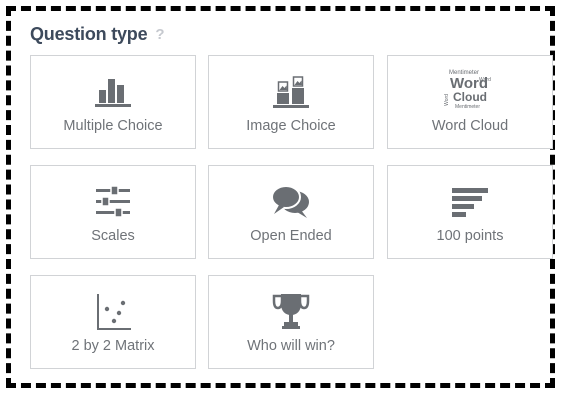 Image resolution: width=561 pixels, height=394 pixels. Describe the element at coordinates (470, 202) in the screenshot. I see `horizontal-bars-icon` at that location.